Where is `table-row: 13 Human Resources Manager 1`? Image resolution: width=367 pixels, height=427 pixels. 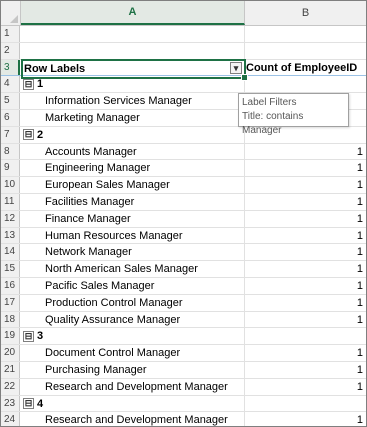 table-row: 13 Human Resources Manager 1 is located at coordinates (183, 236).